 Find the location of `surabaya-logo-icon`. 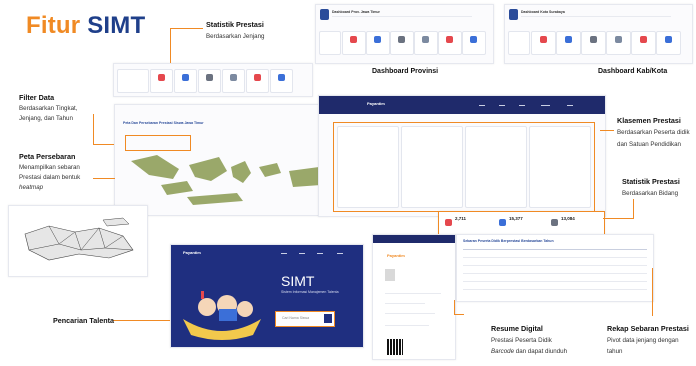

surabaya-logo-icon is located at coordinates (513, 14).